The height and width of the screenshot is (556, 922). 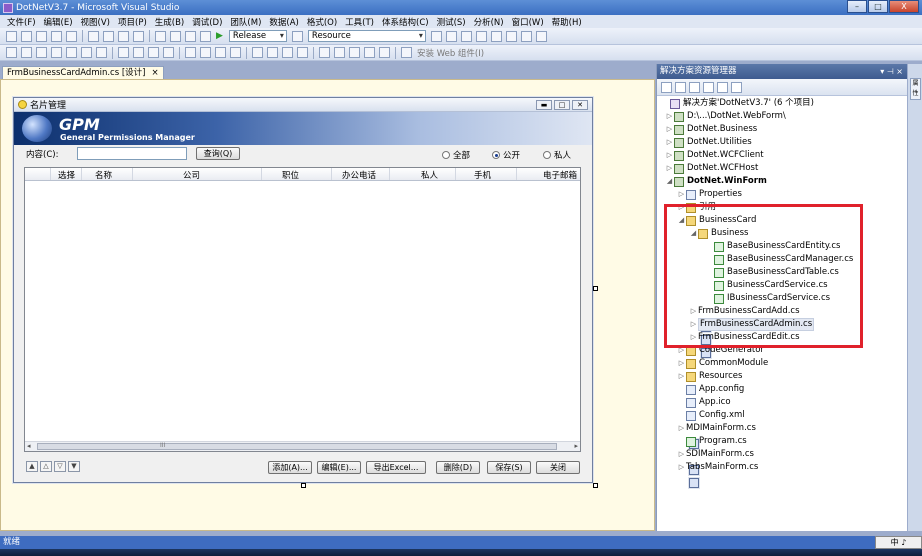 What do you see at coordinates (297, 36) in the screenshot?
I see `find-in-files-icon` at bounding box center [297, 36].